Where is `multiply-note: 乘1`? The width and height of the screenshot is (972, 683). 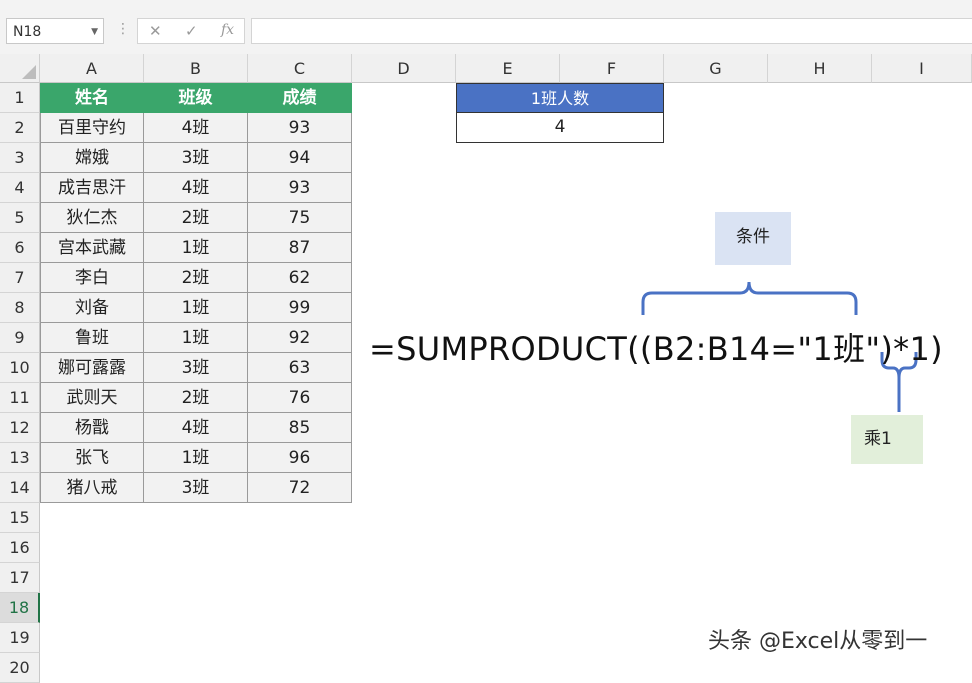
multiply-note: 乘1 is located at coordinates (887, 439).